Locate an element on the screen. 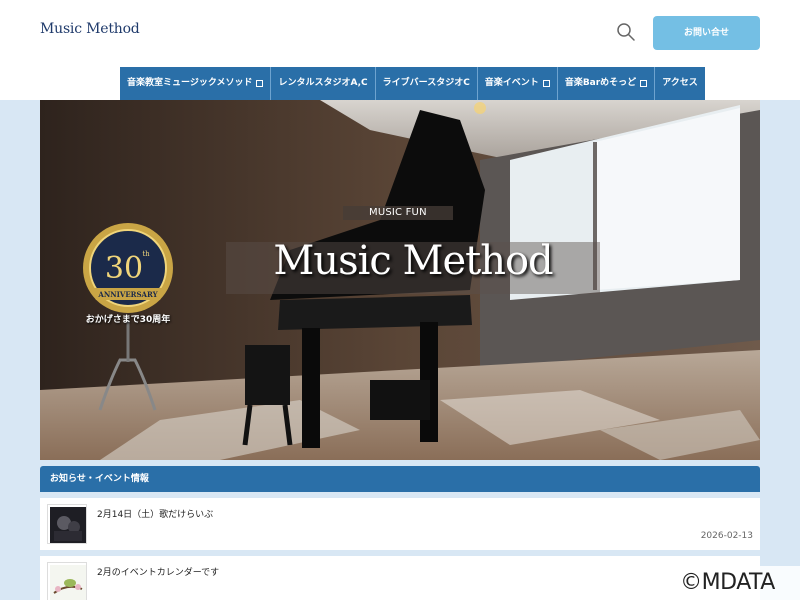 Image resolution: width=800 pixels, height=600 pixels. nav-item-access: アクセス is located at coordinates (680, 83).